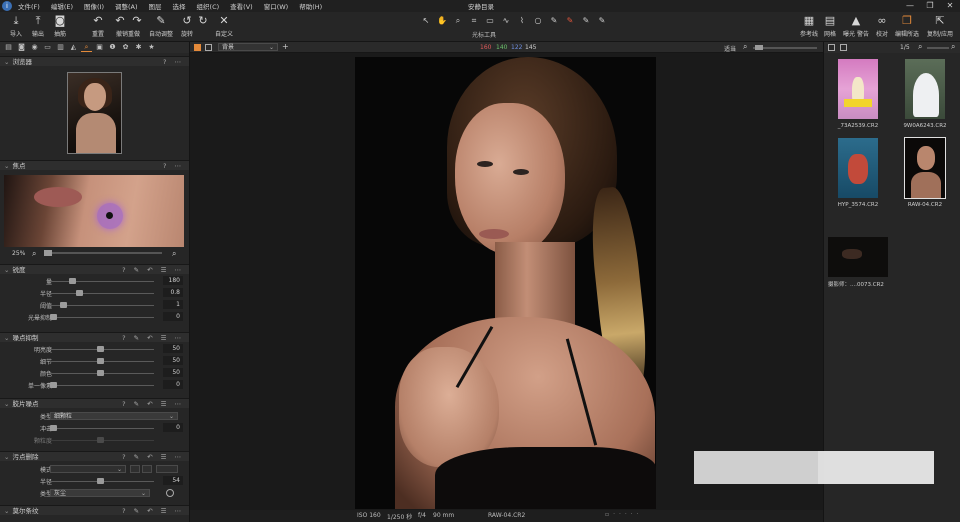 This screenshot has height=522, width=960. What do you see at coordinates (830, 26) in the screenshot?
I see `grid-button: ▤ 网格` at bounding box center [830, 26].